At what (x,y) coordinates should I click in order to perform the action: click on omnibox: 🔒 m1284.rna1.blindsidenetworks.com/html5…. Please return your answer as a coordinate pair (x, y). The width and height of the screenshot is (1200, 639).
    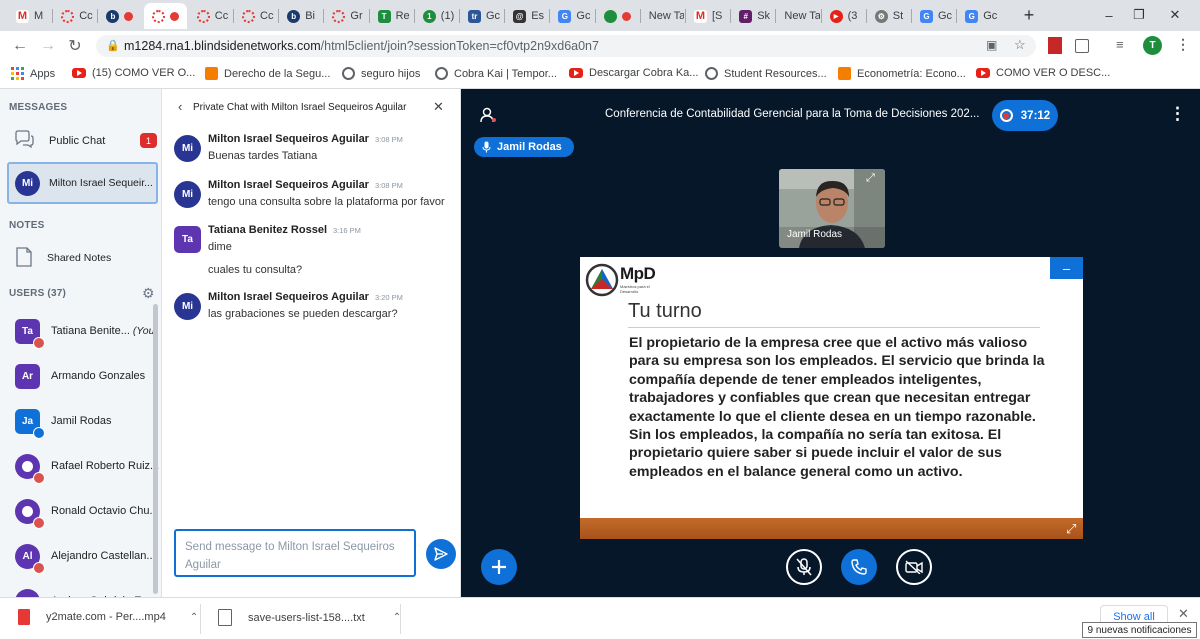
    Looking at the image, I should click on (566, 46).